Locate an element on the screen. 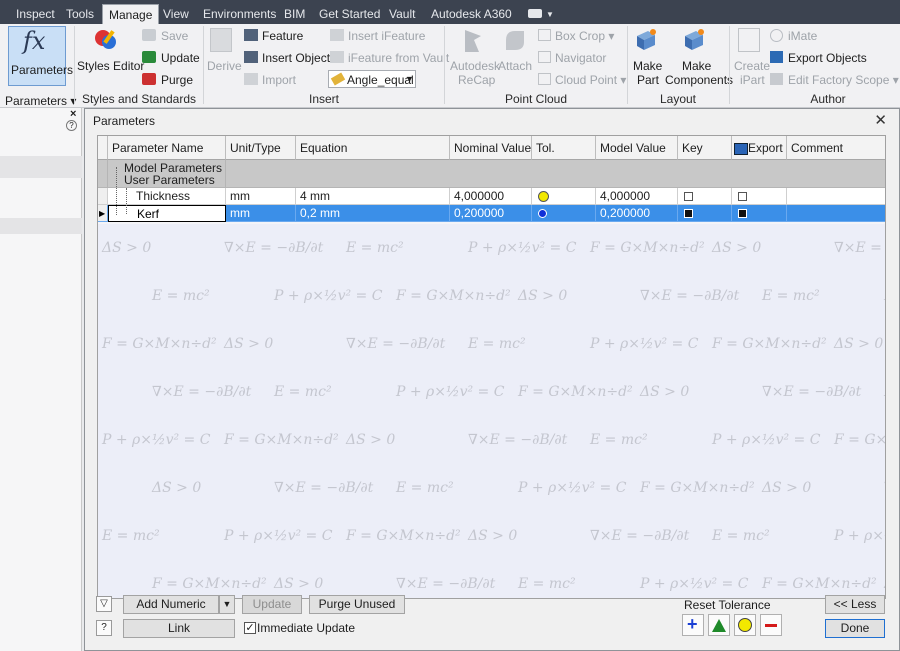 The height and width of the screenshot is (651, 900). table-row: Thickness mm 4 mm 4,000000 4,000000 is located at coordinates (491, 196).